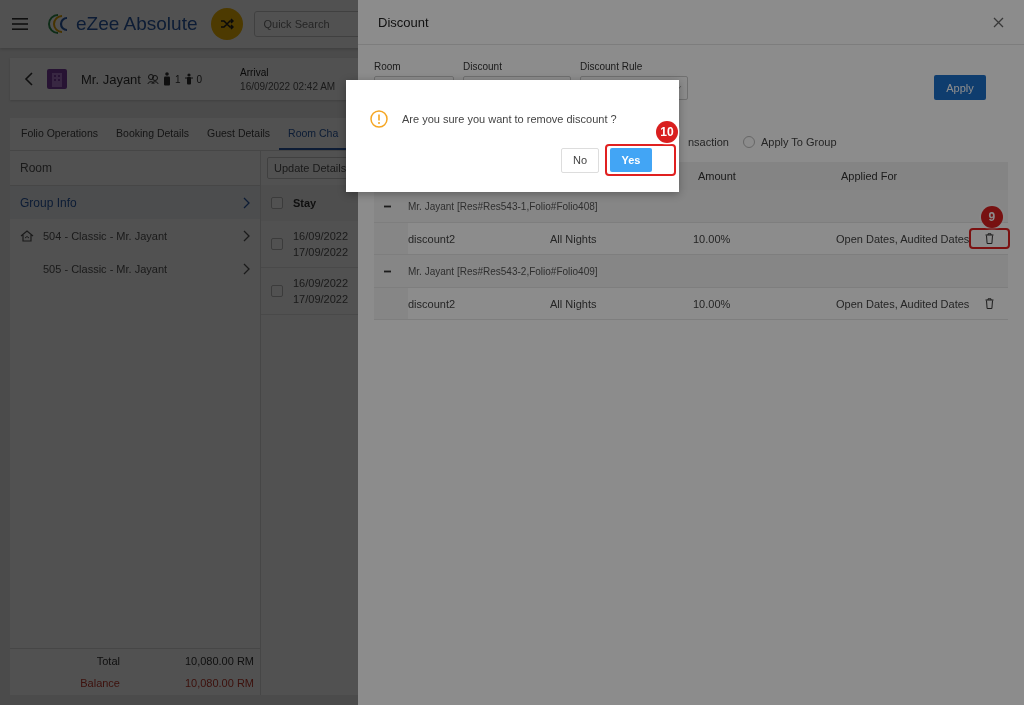 The image size is (1024, 705). I want to click on column-header: Stay, so click(305, 203).